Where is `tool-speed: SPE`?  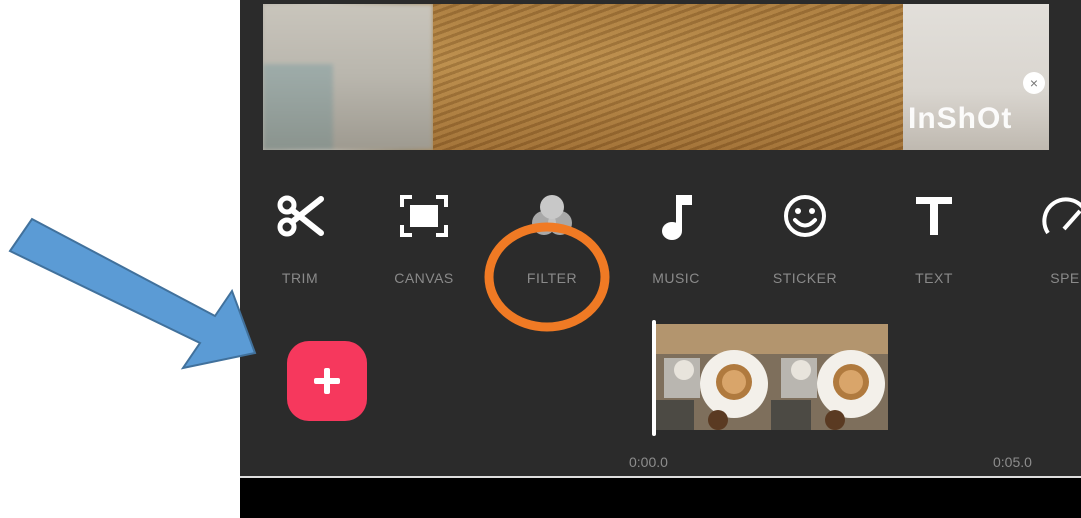 tool-speed: SPE is located at coordinates (1043, 235).